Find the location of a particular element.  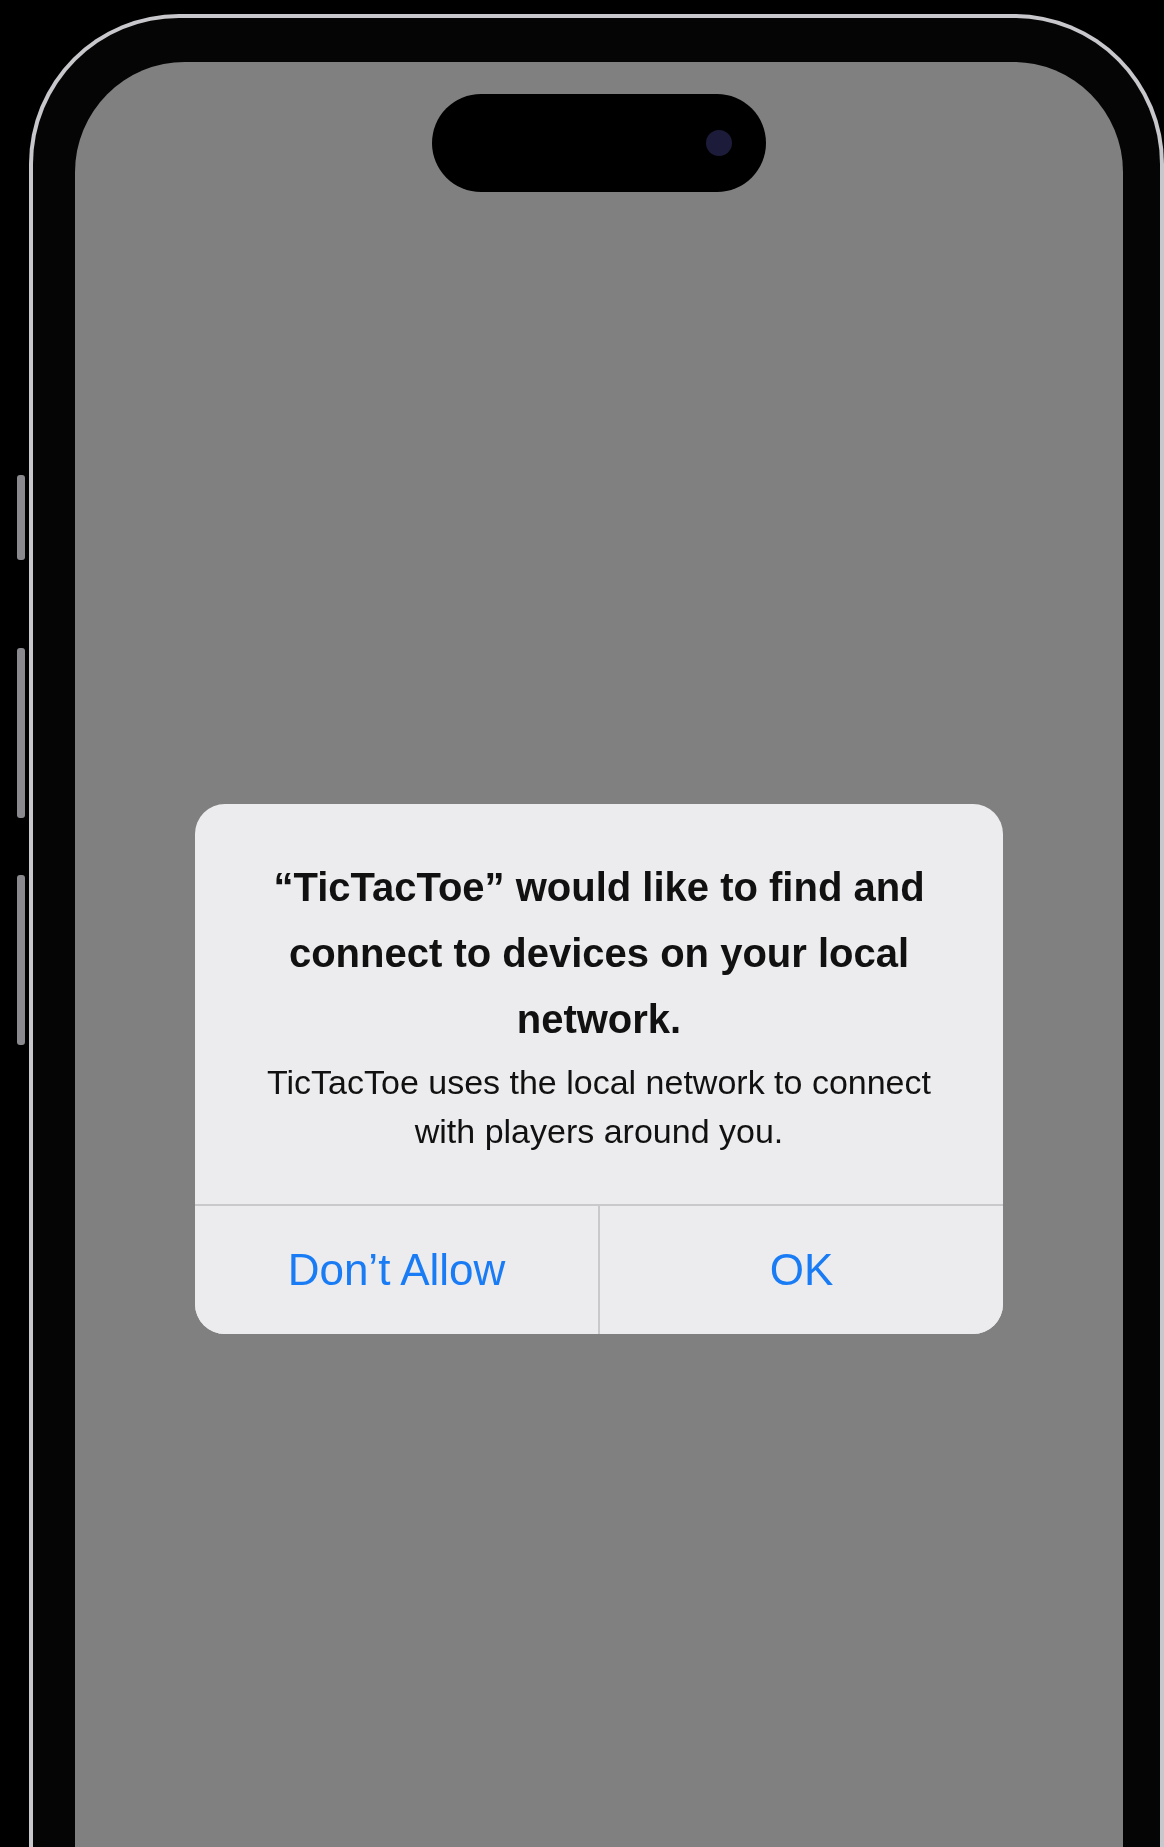

alert-title: “TicTacToe” would like to find and connect to devices on your local network. is located at coordinates (599, 953).